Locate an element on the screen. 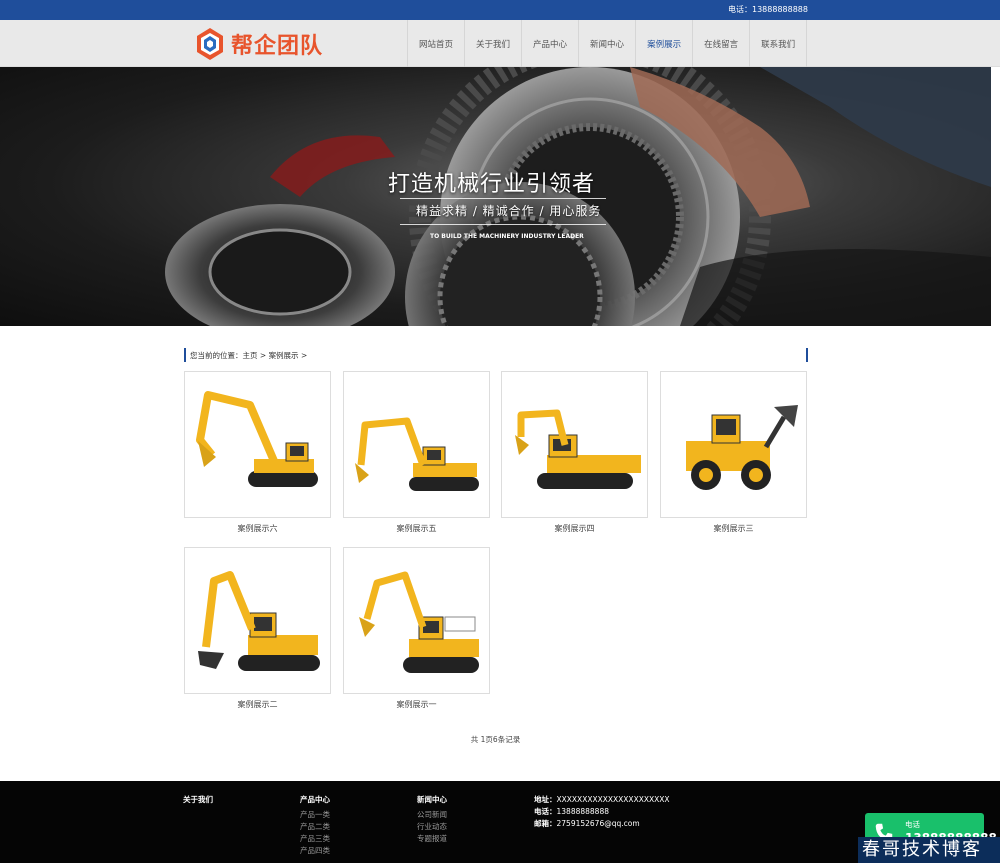 The height and width of the screenshot is (863, 1000). footer-link: 产品二类 is located at coordinates (315, 827).